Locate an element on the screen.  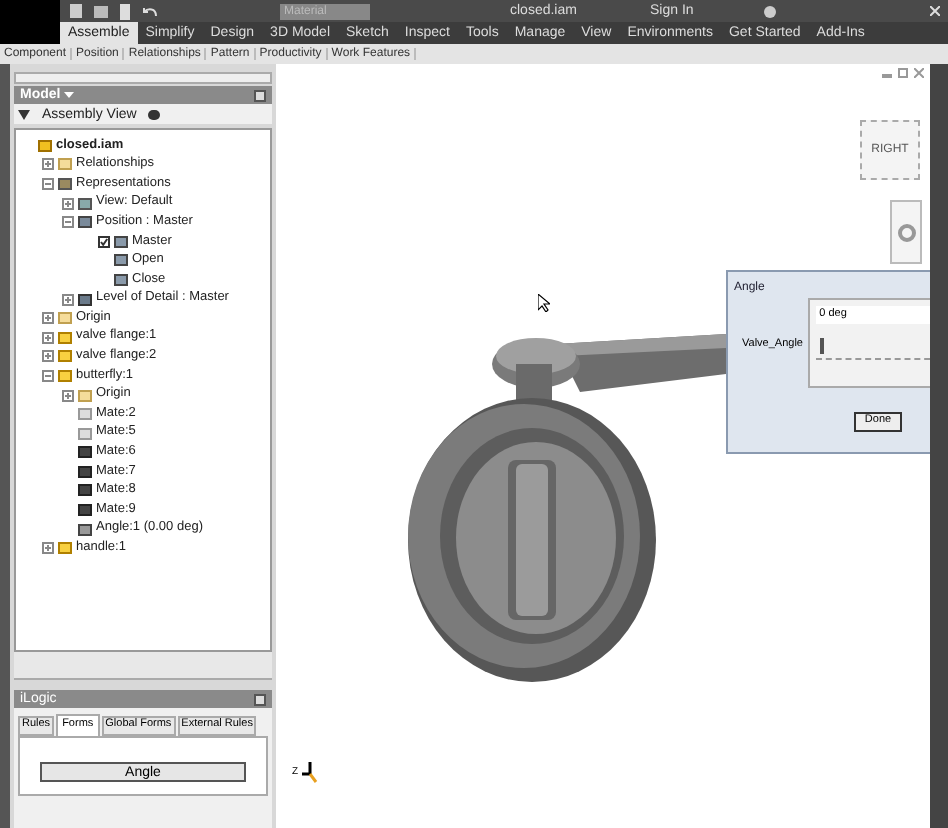
representations-icon is located at coordinates (65, 183).